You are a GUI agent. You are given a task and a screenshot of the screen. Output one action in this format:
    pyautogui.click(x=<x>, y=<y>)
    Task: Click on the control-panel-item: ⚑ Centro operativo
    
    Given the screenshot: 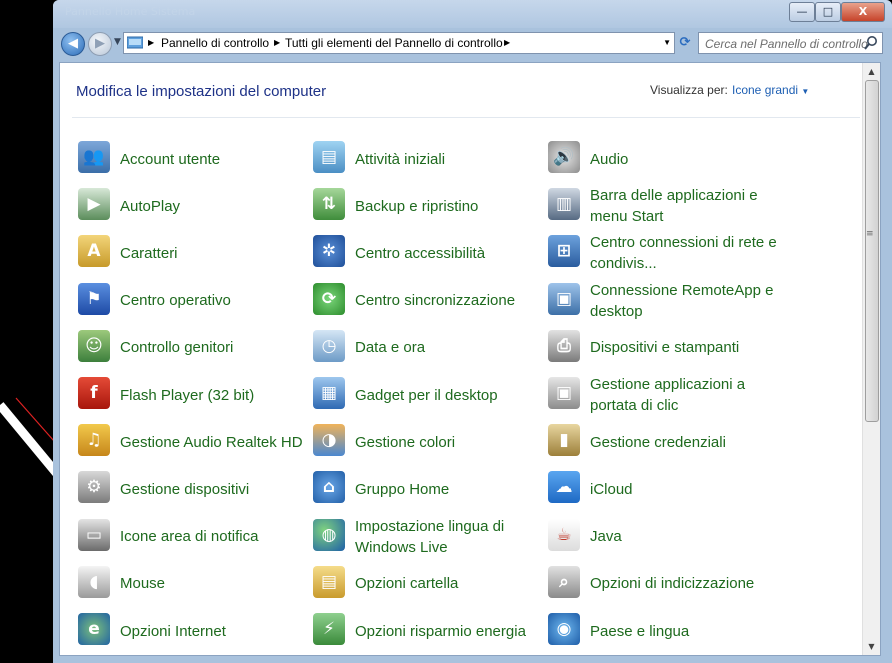 What is the action you would take?
    pyautogui.click(x=192, y=301)
    